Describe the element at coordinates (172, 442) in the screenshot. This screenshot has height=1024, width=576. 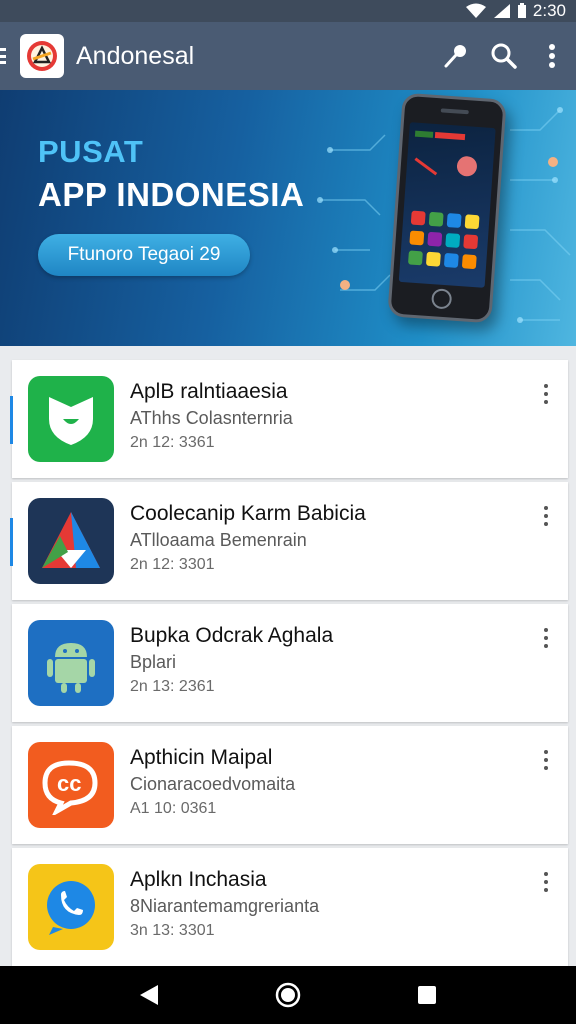
I see `app-meta: 2n 12: 3361` at that location.